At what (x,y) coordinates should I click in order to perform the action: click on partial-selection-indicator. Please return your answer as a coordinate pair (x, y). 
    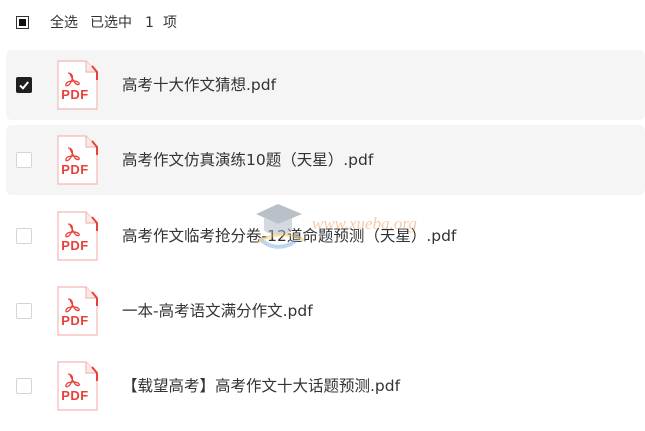
    Looking at the image, I should click on (22, 22).